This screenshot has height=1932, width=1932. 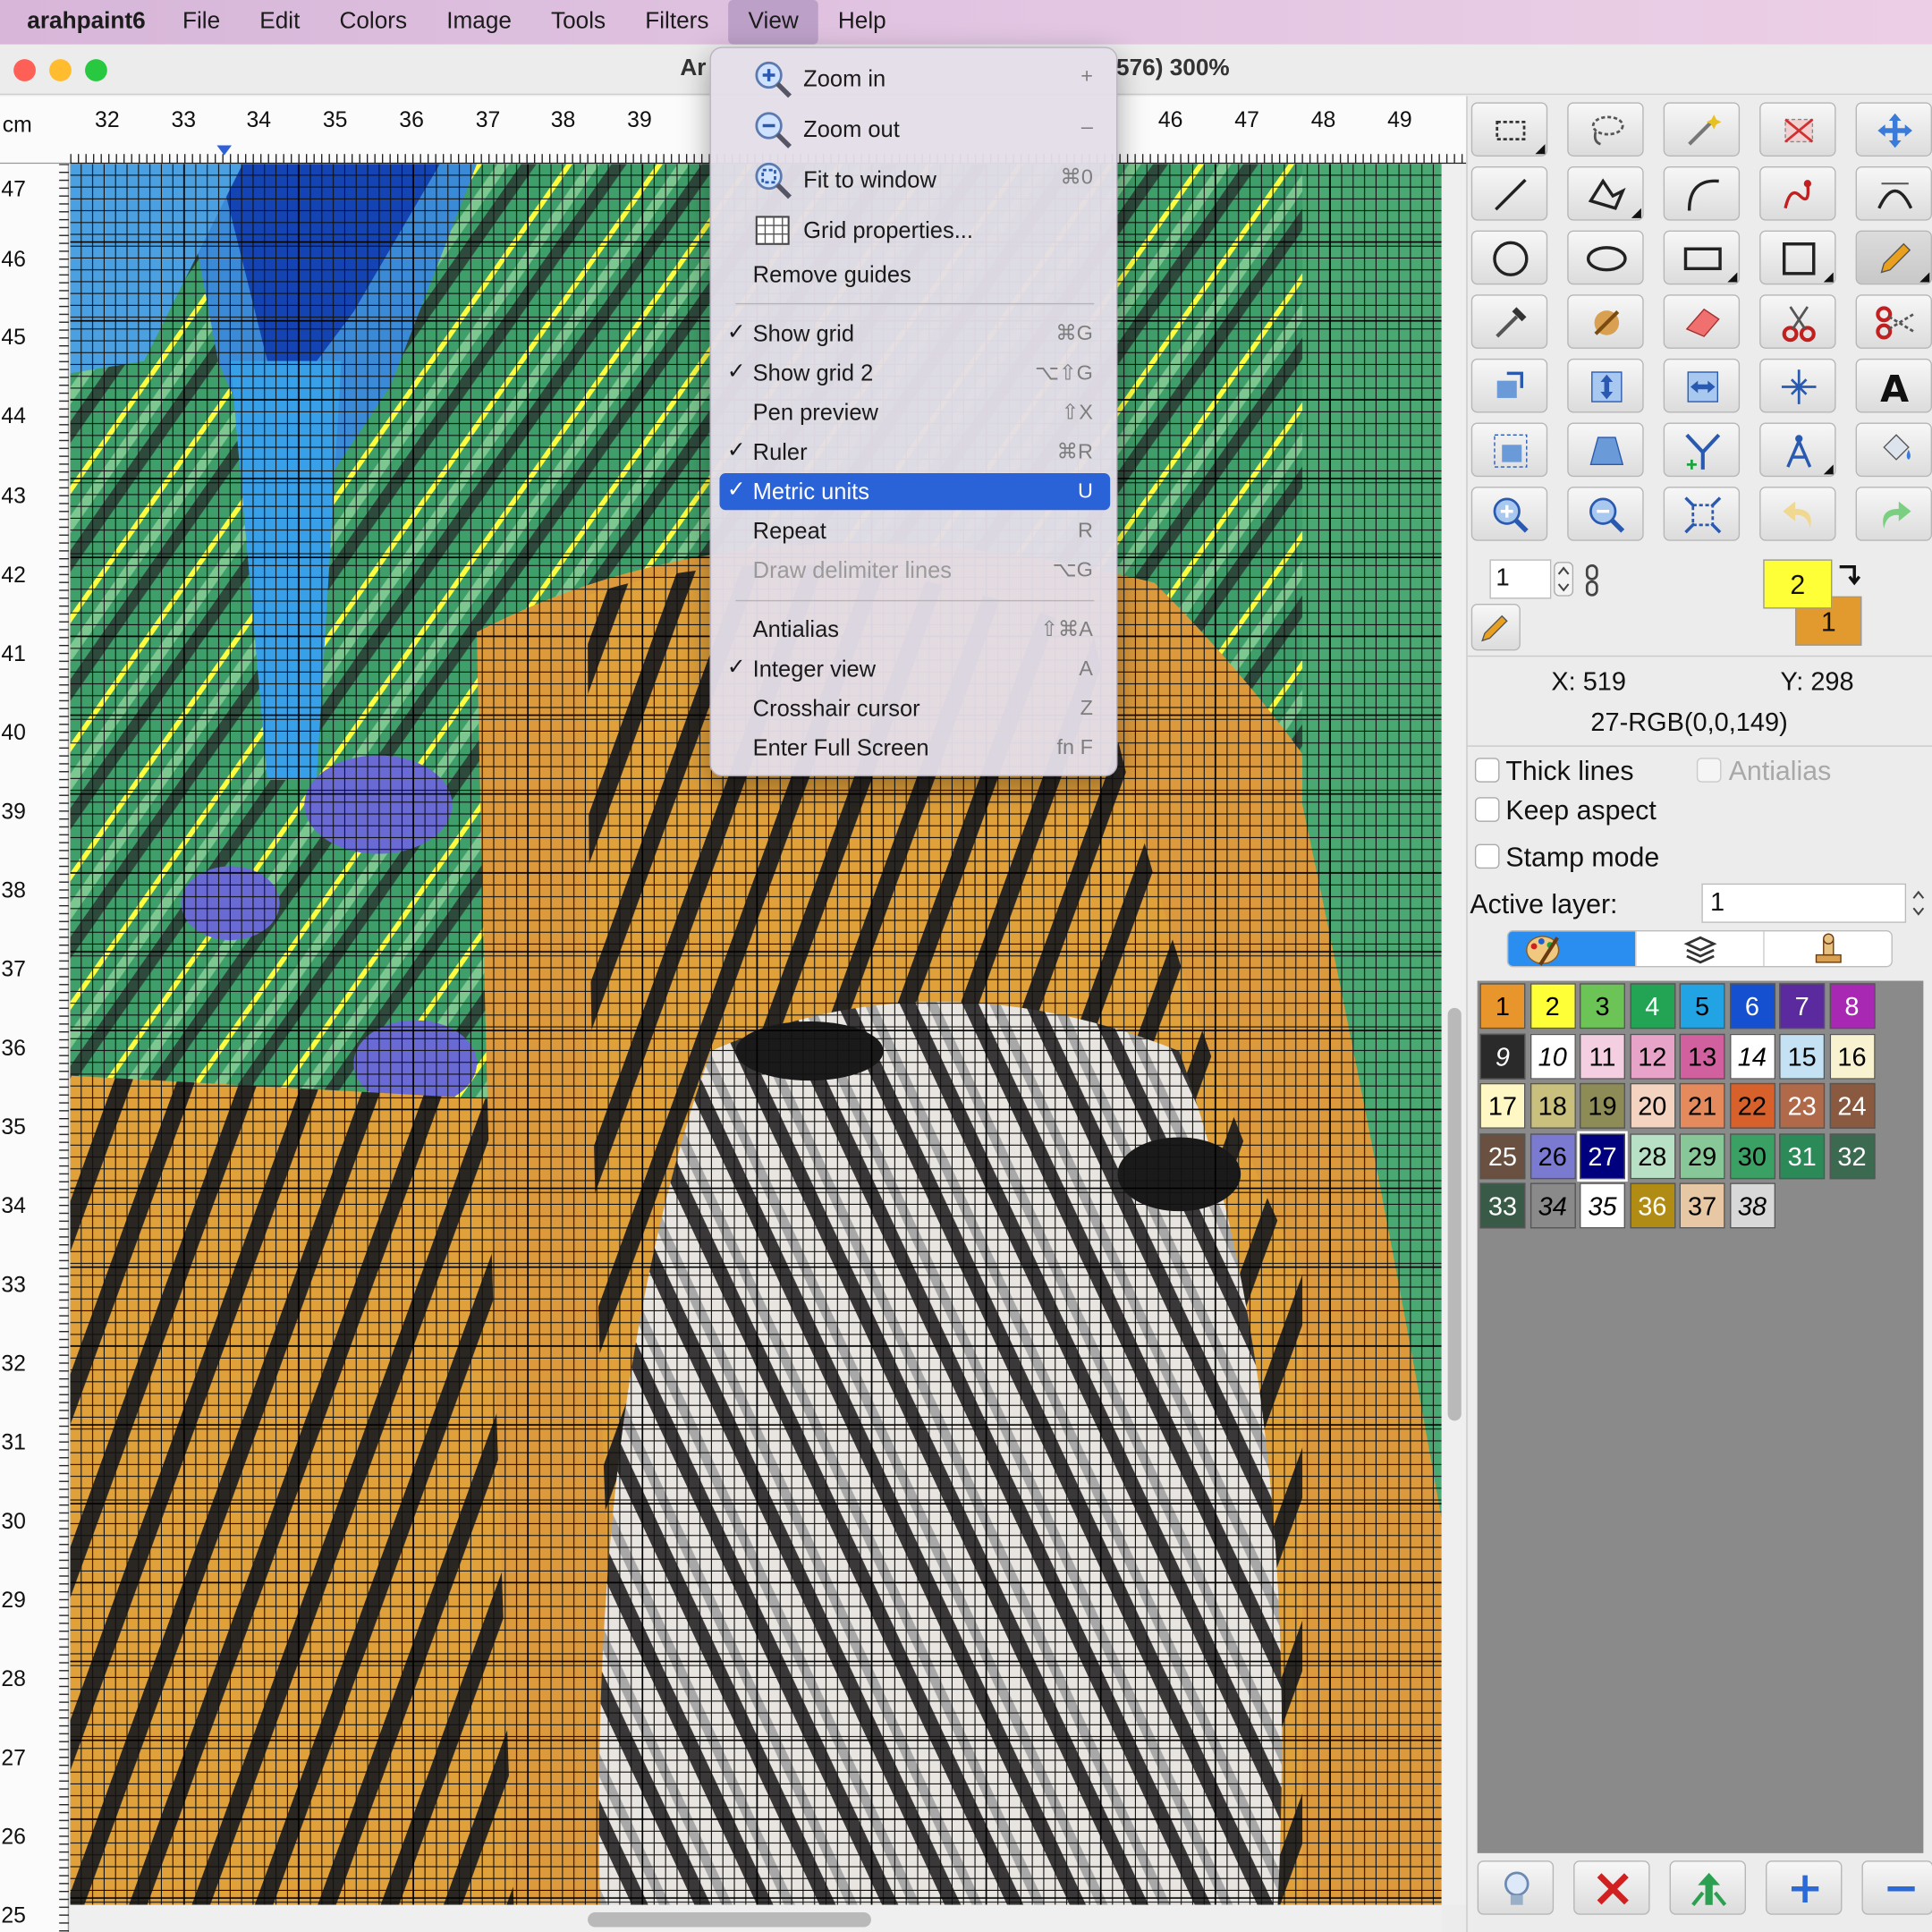 I want to click on cut-tool, so click(x=1797, y=321).